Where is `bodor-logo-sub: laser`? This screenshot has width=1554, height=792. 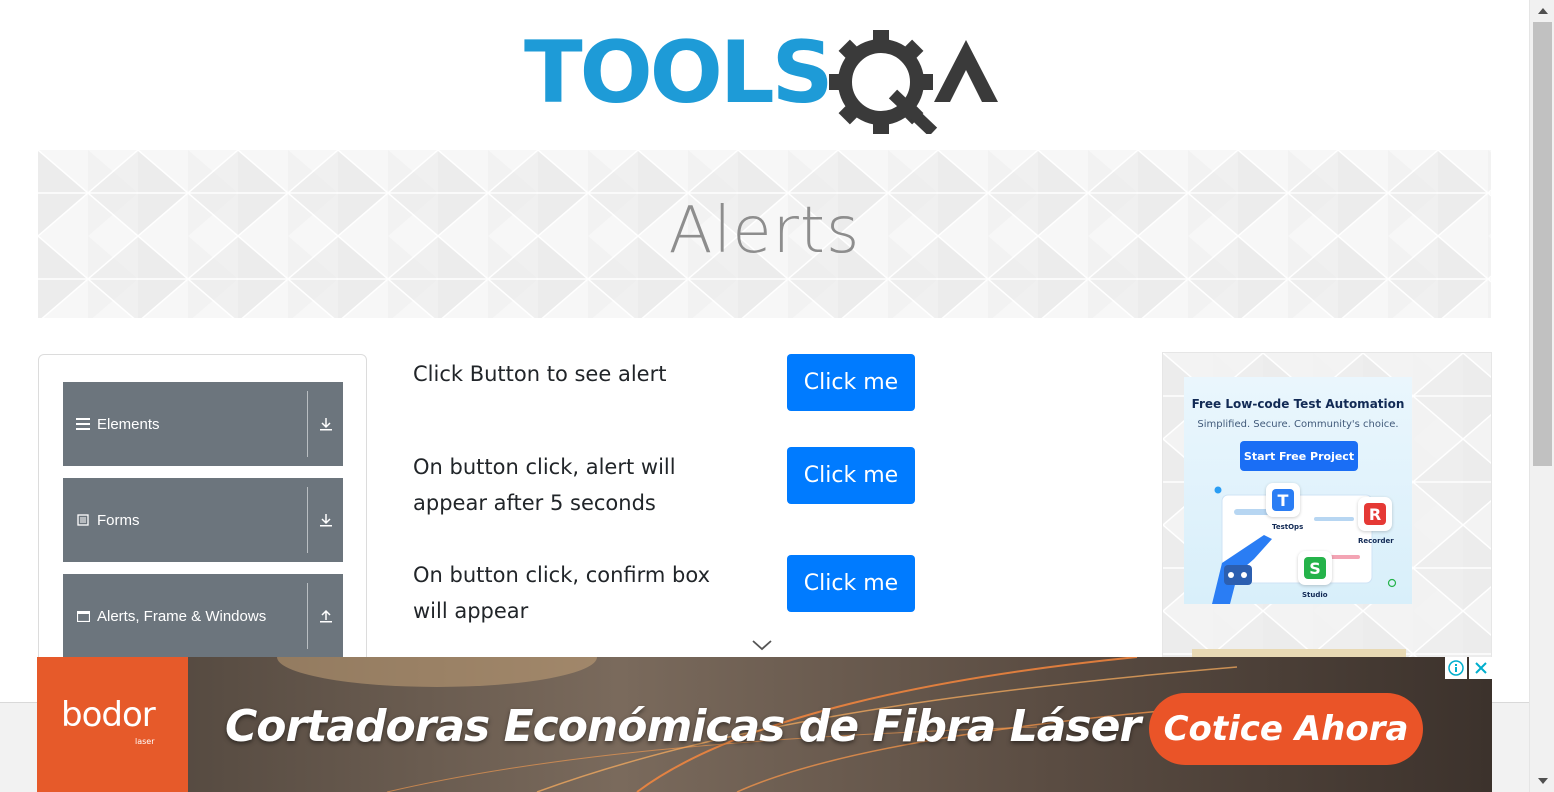
bodor-logo-sub: laser is located at coordinates (145, 741).